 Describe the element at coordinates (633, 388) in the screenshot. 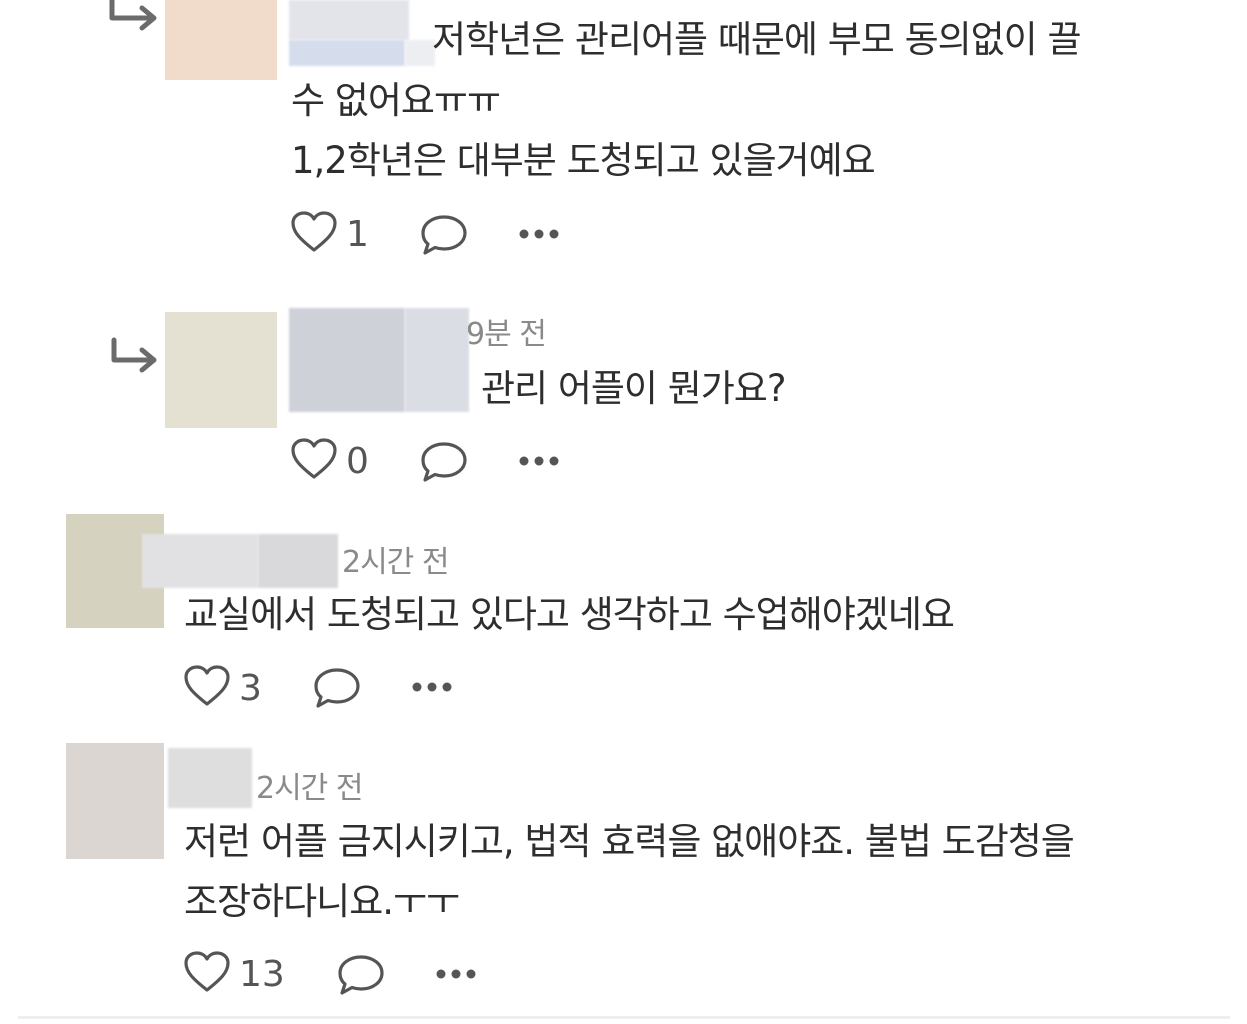

I see `comment-text: 관리 어플이 뭔가요?` at that location.